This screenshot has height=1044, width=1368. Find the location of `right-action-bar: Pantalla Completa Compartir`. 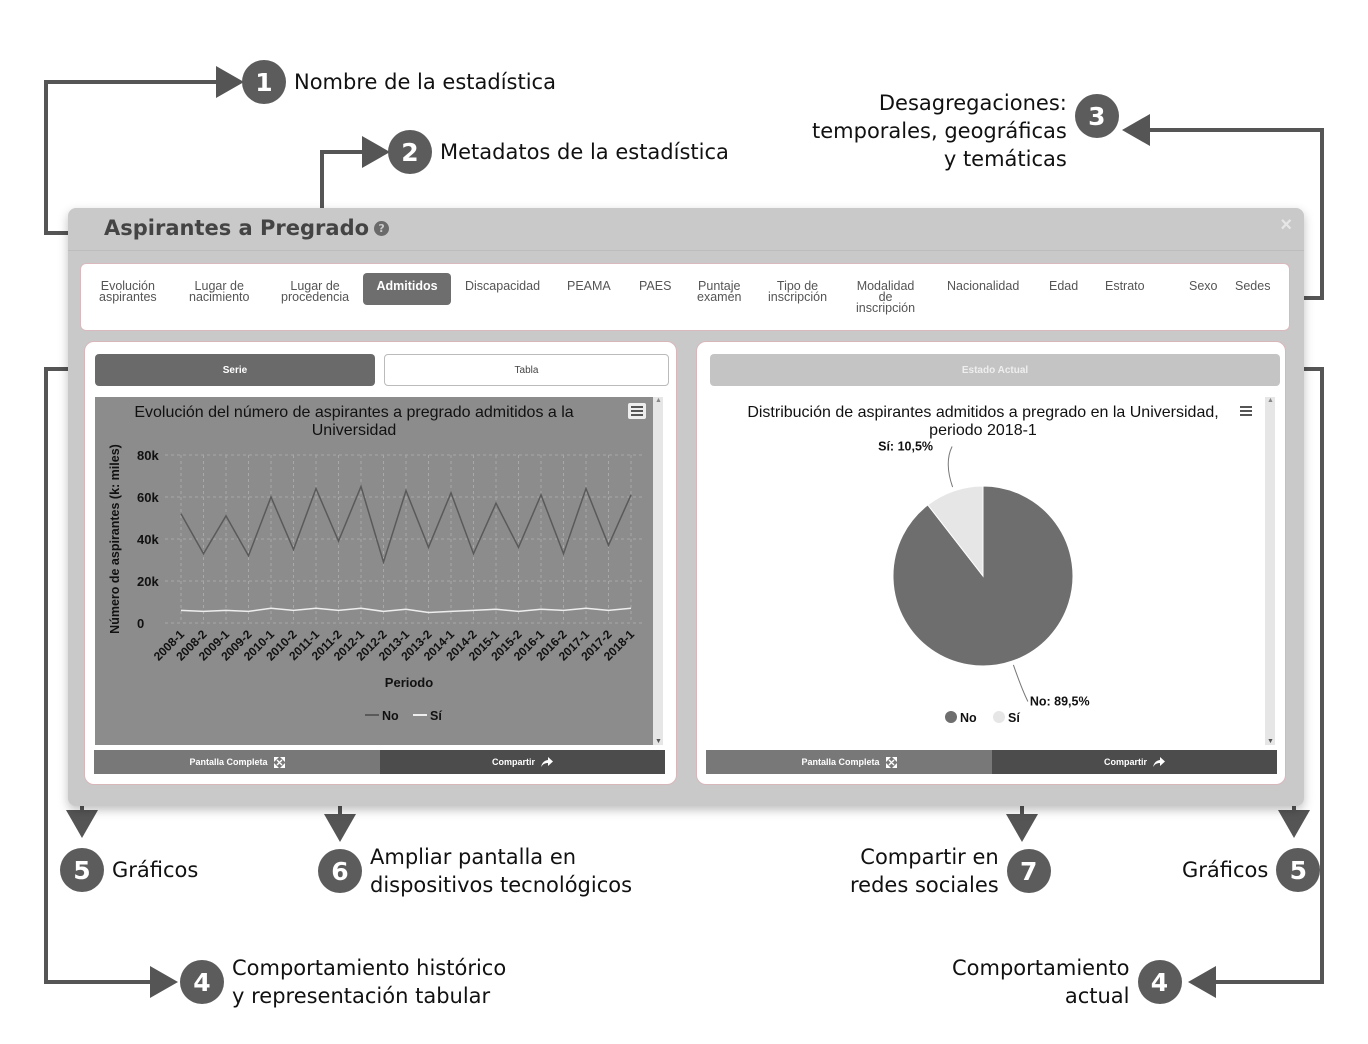

right-action-bar: Pantalla Completa Compartir is located at coordinates (991, 762).